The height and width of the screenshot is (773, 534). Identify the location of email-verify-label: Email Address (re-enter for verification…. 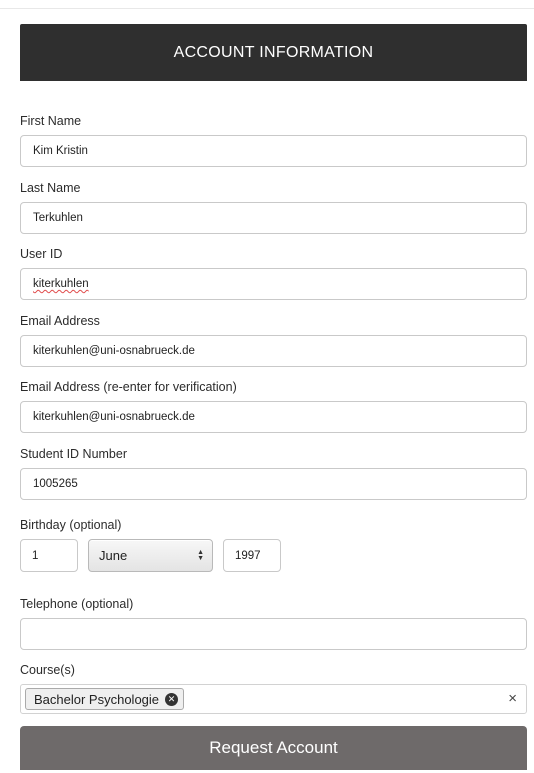
(128, 387).